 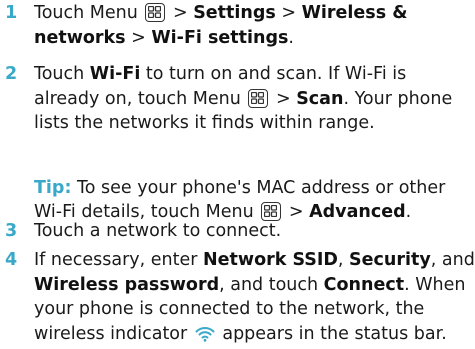 What do you see at coordinates (11, 13) in the screenshot?
I see `step-number: 1` at bounding box center [11, 13].